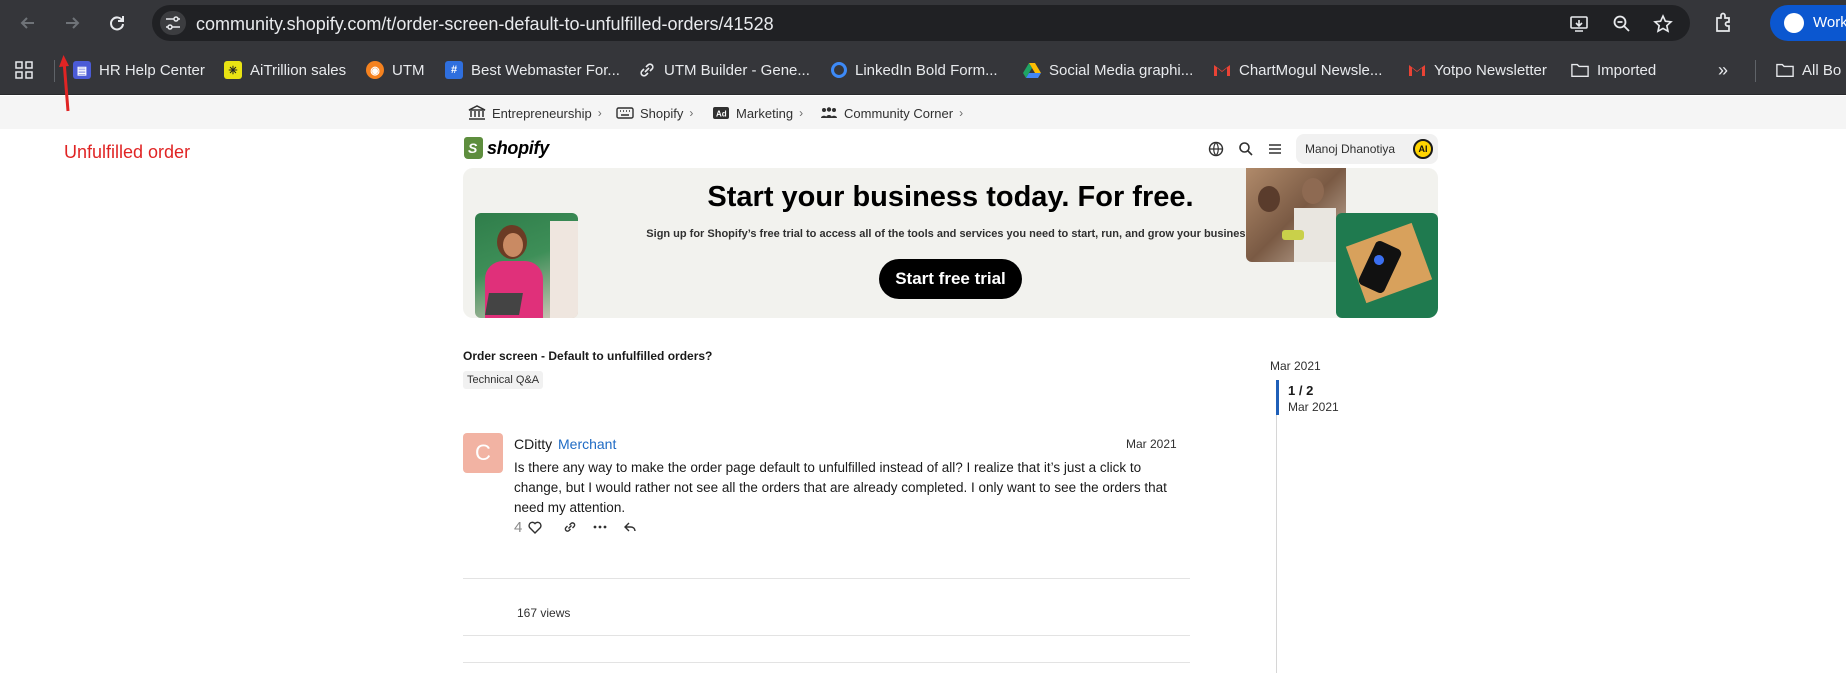  Describe the element at coordinates (625, 113) in the screenshot. I see `keyboard-icon` at that location.